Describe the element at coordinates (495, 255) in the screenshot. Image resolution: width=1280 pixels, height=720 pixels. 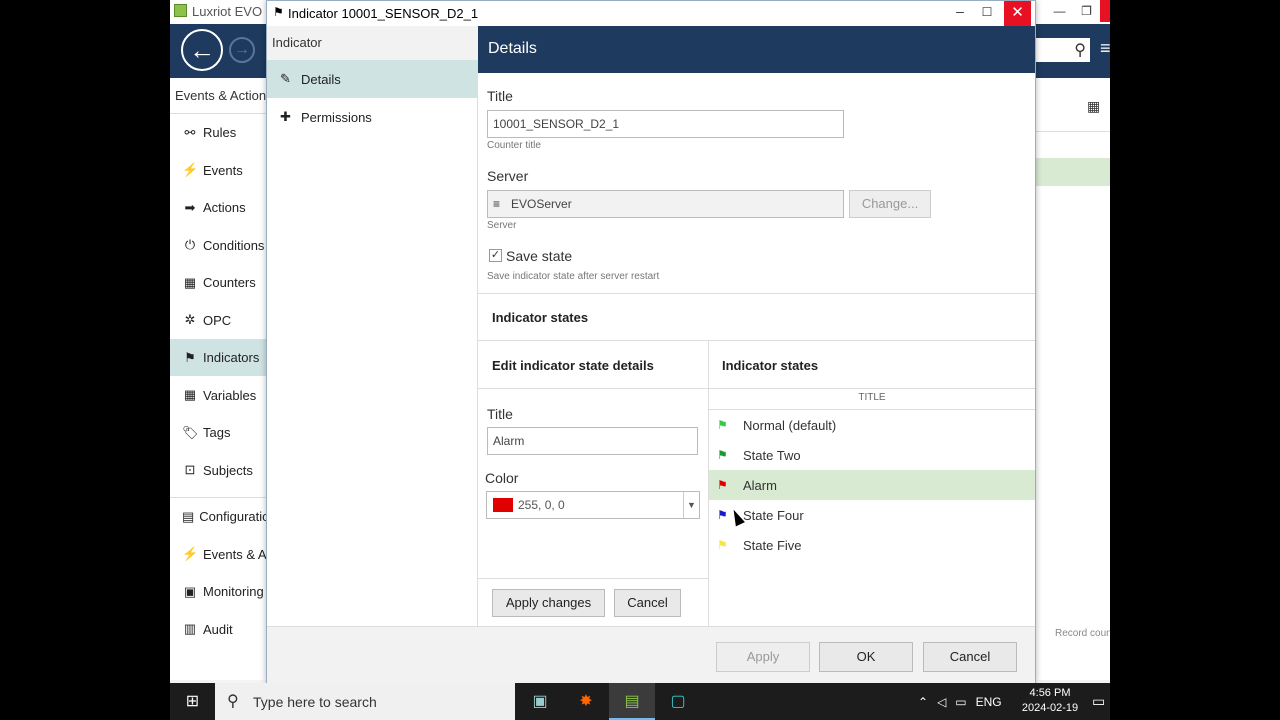
I see `save-state-checkbox: ✓` at that location.